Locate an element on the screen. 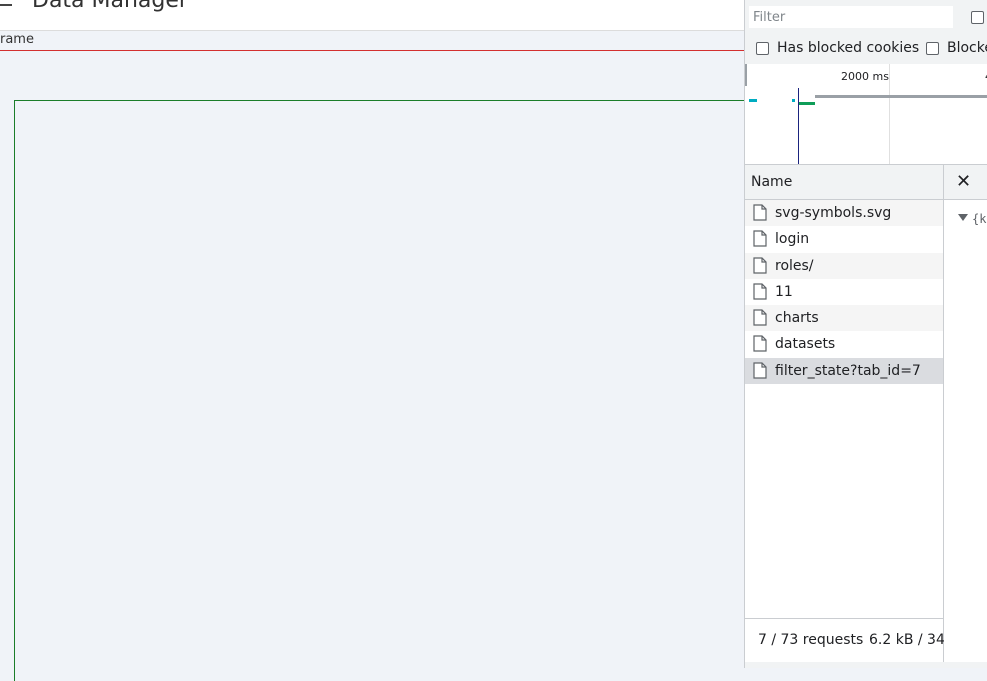  request-row: login is located at coordinates (844, 239).